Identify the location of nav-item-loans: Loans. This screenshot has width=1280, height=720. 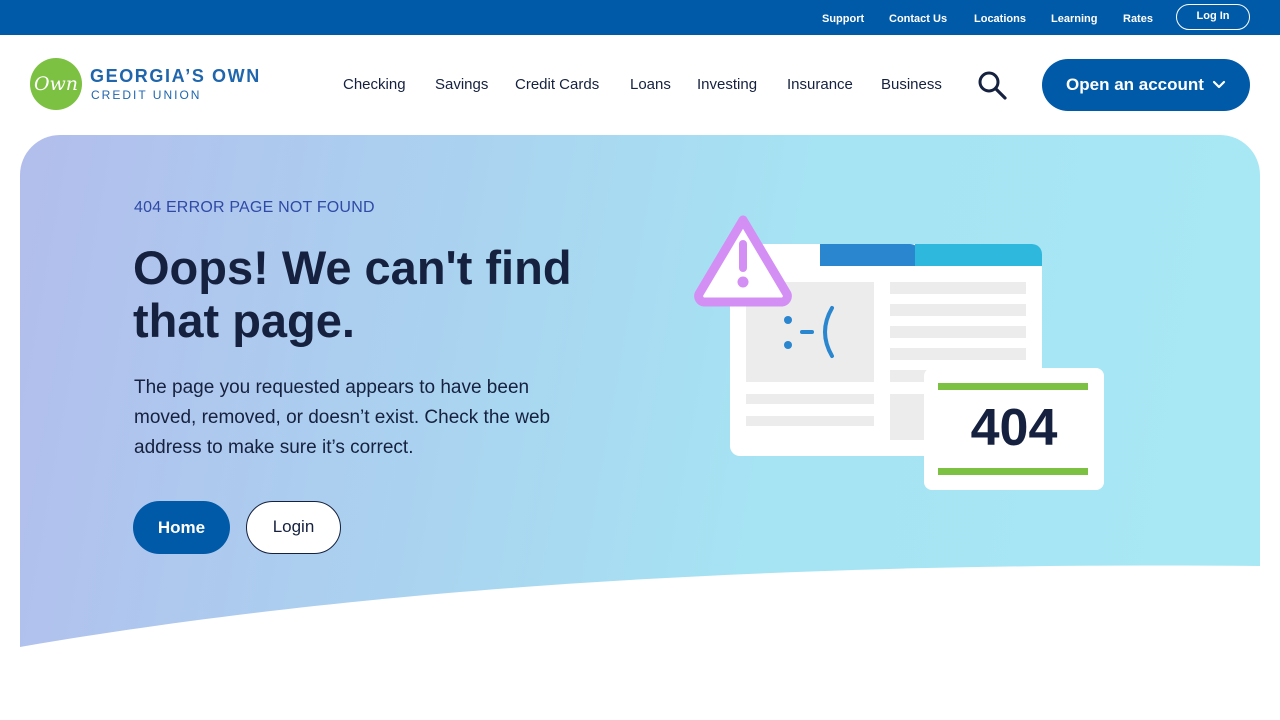
(650, 85).